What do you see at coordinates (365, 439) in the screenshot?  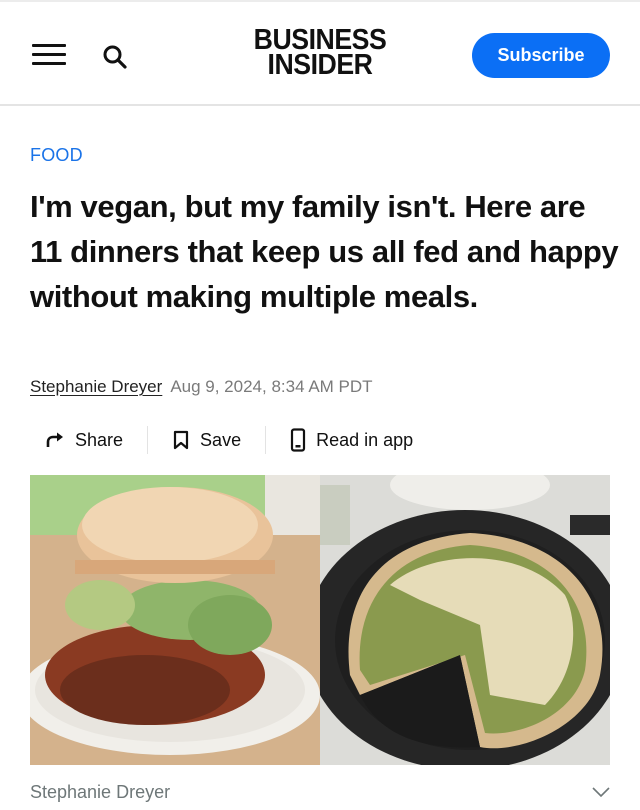 I see `read-in-app-label: Read in app` at bounding box center [365, 439].